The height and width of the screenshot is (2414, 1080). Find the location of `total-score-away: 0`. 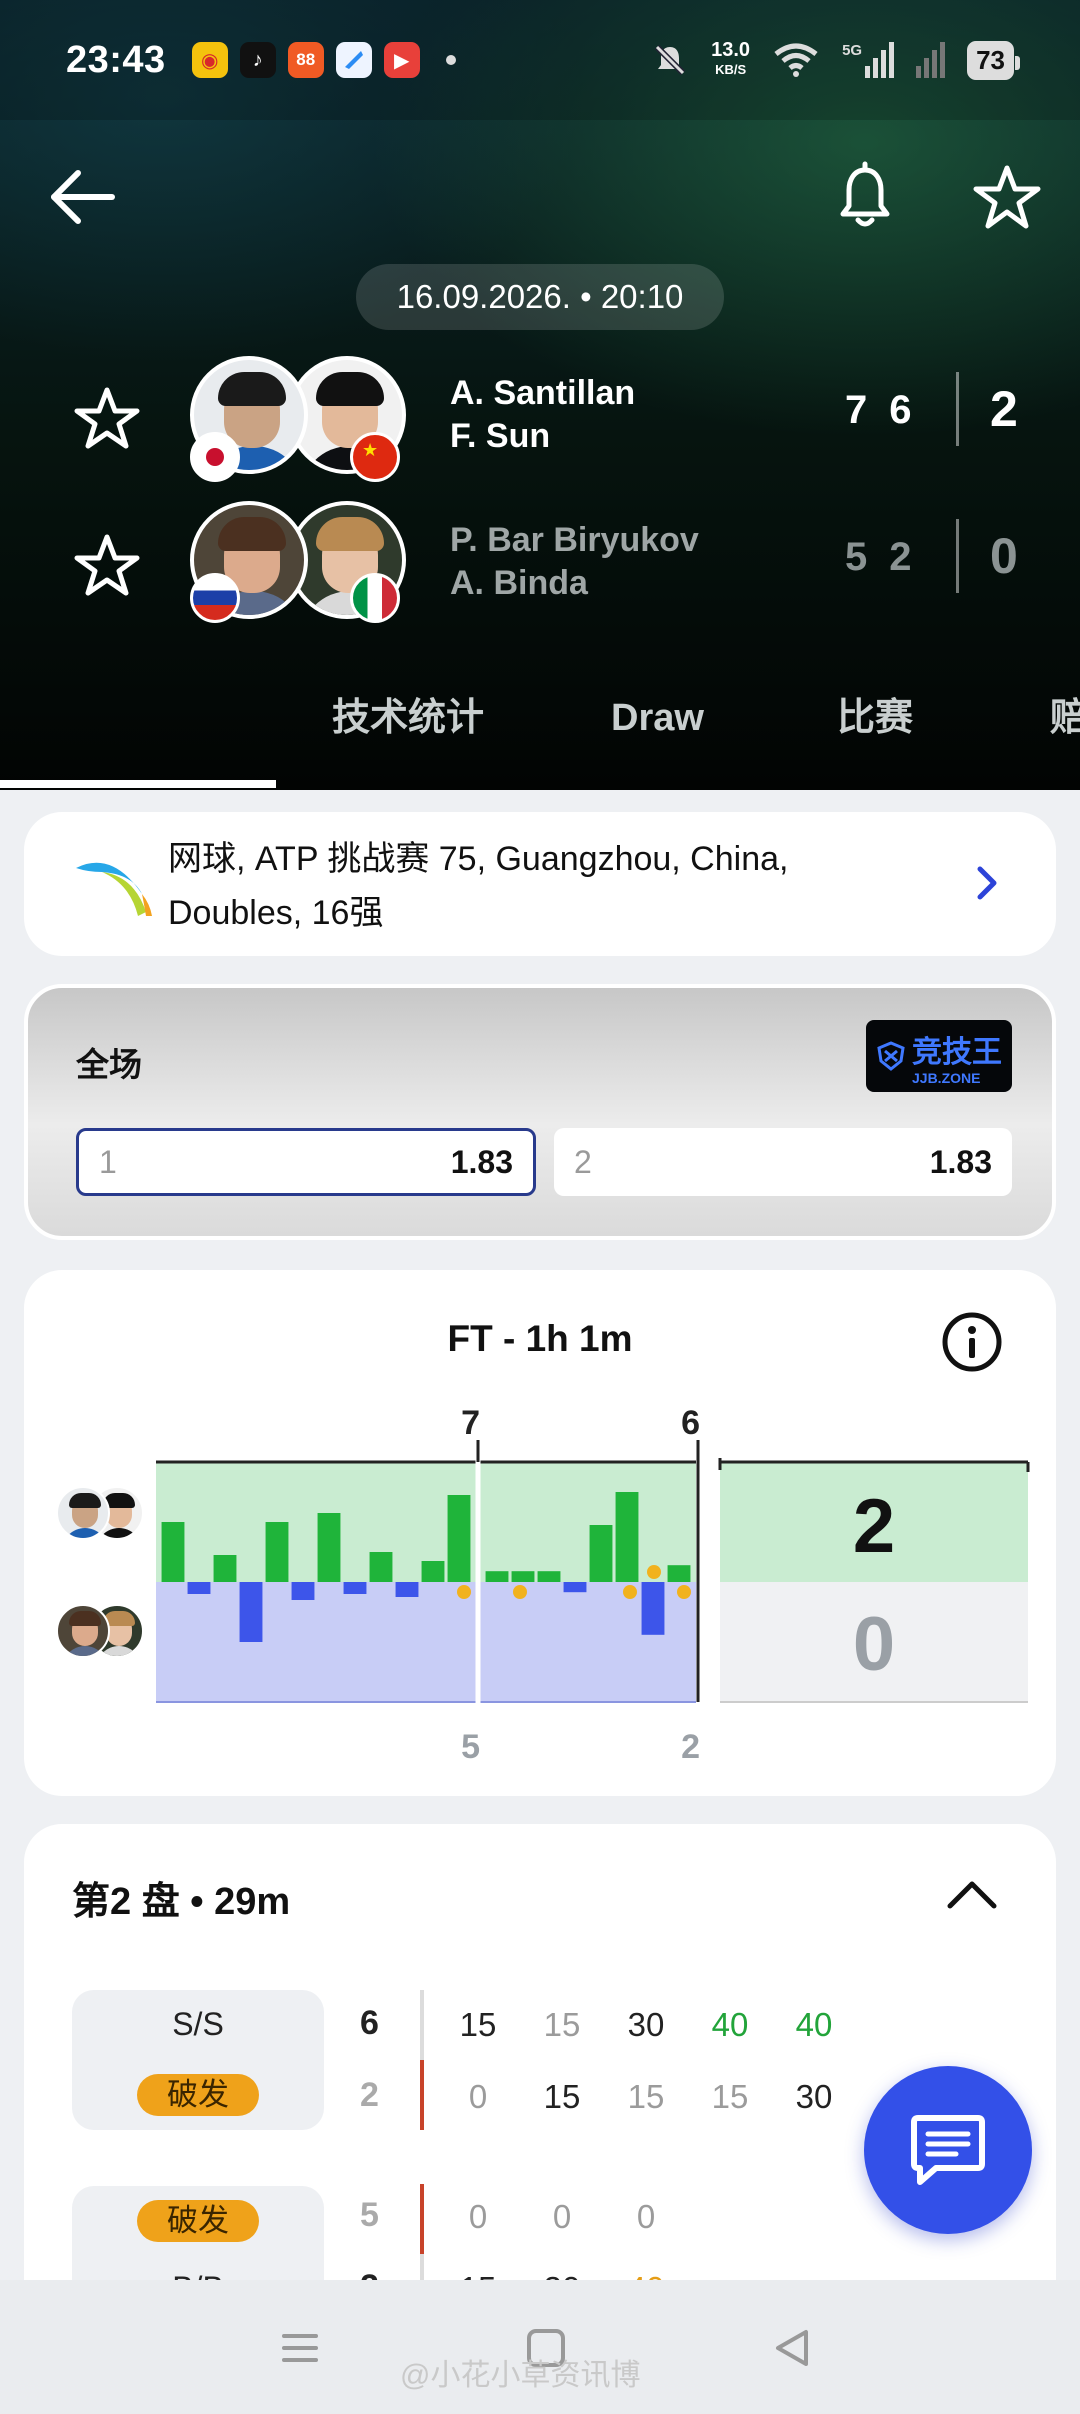

total-score-away: 0 is located at coordinates (1004, 556).